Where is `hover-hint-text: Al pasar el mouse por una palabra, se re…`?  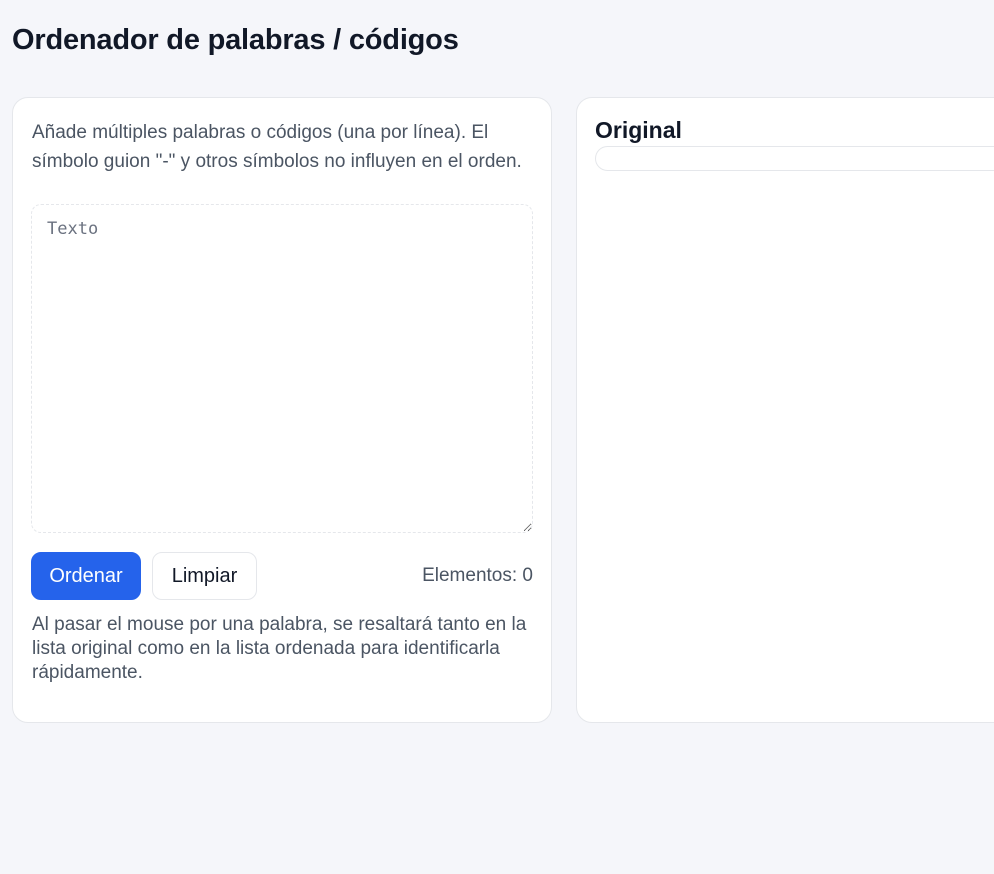
hover-hint-text: Al pasar el mouse por una palabra, se re… is located at coordinates (279, 648).